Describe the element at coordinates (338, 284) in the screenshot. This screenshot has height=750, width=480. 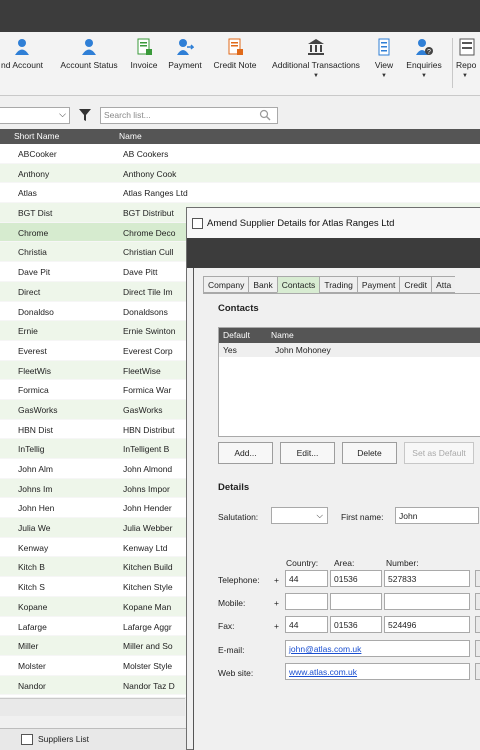
I see `tab-trading: Trading` at that location.